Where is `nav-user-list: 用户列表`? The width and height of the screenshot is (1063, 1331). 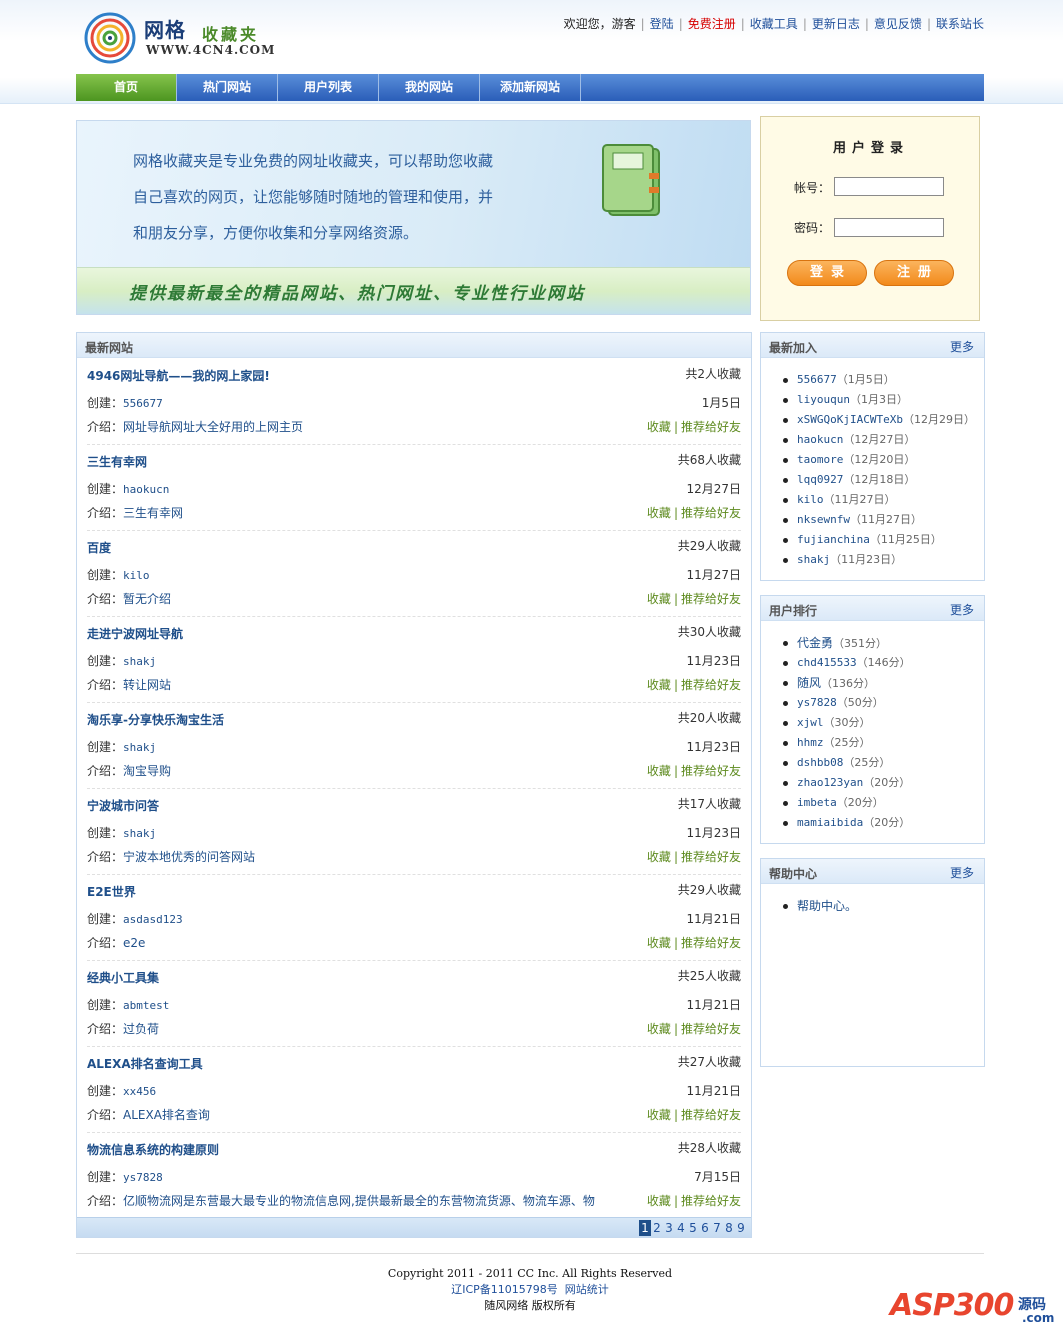
nav-user-list: 用户列表 is located at coordinates (328, 87).